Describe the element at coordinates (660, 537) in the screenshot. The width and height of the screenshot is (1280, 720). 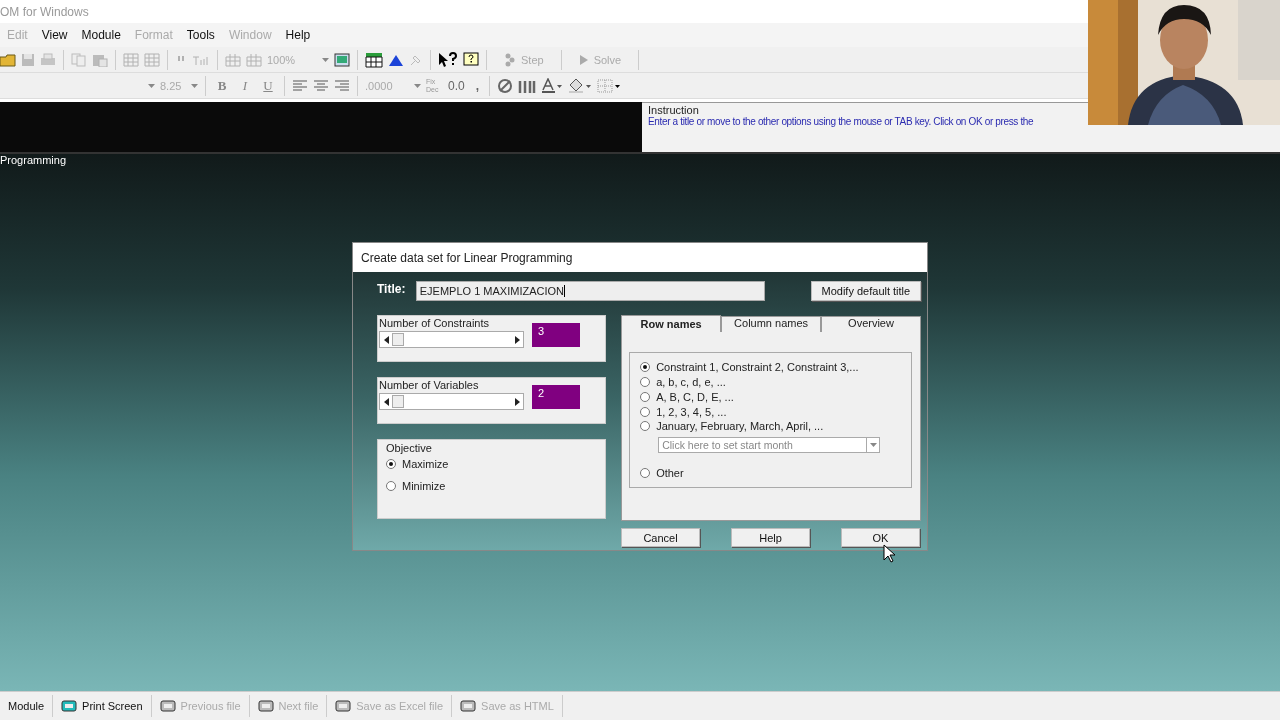
I see `dialog-button: Cancel` at that location.